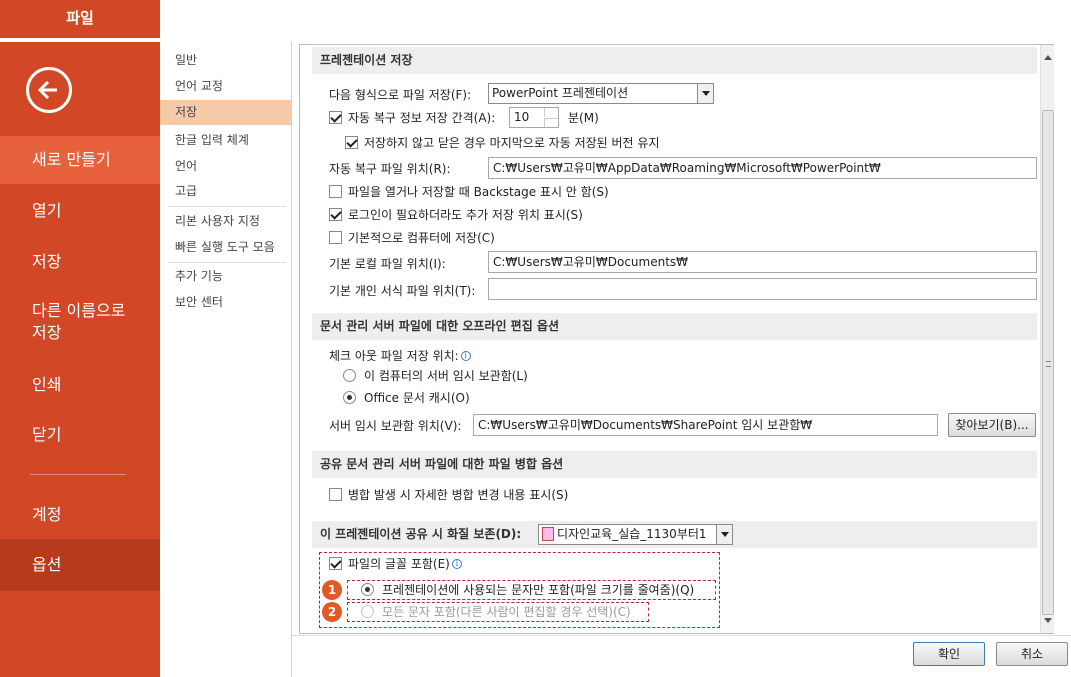 The height and width of the screenshot is (677, 1071). I want to click on nav-save-as: 다른 이름으로 저장, so click(80, 322).